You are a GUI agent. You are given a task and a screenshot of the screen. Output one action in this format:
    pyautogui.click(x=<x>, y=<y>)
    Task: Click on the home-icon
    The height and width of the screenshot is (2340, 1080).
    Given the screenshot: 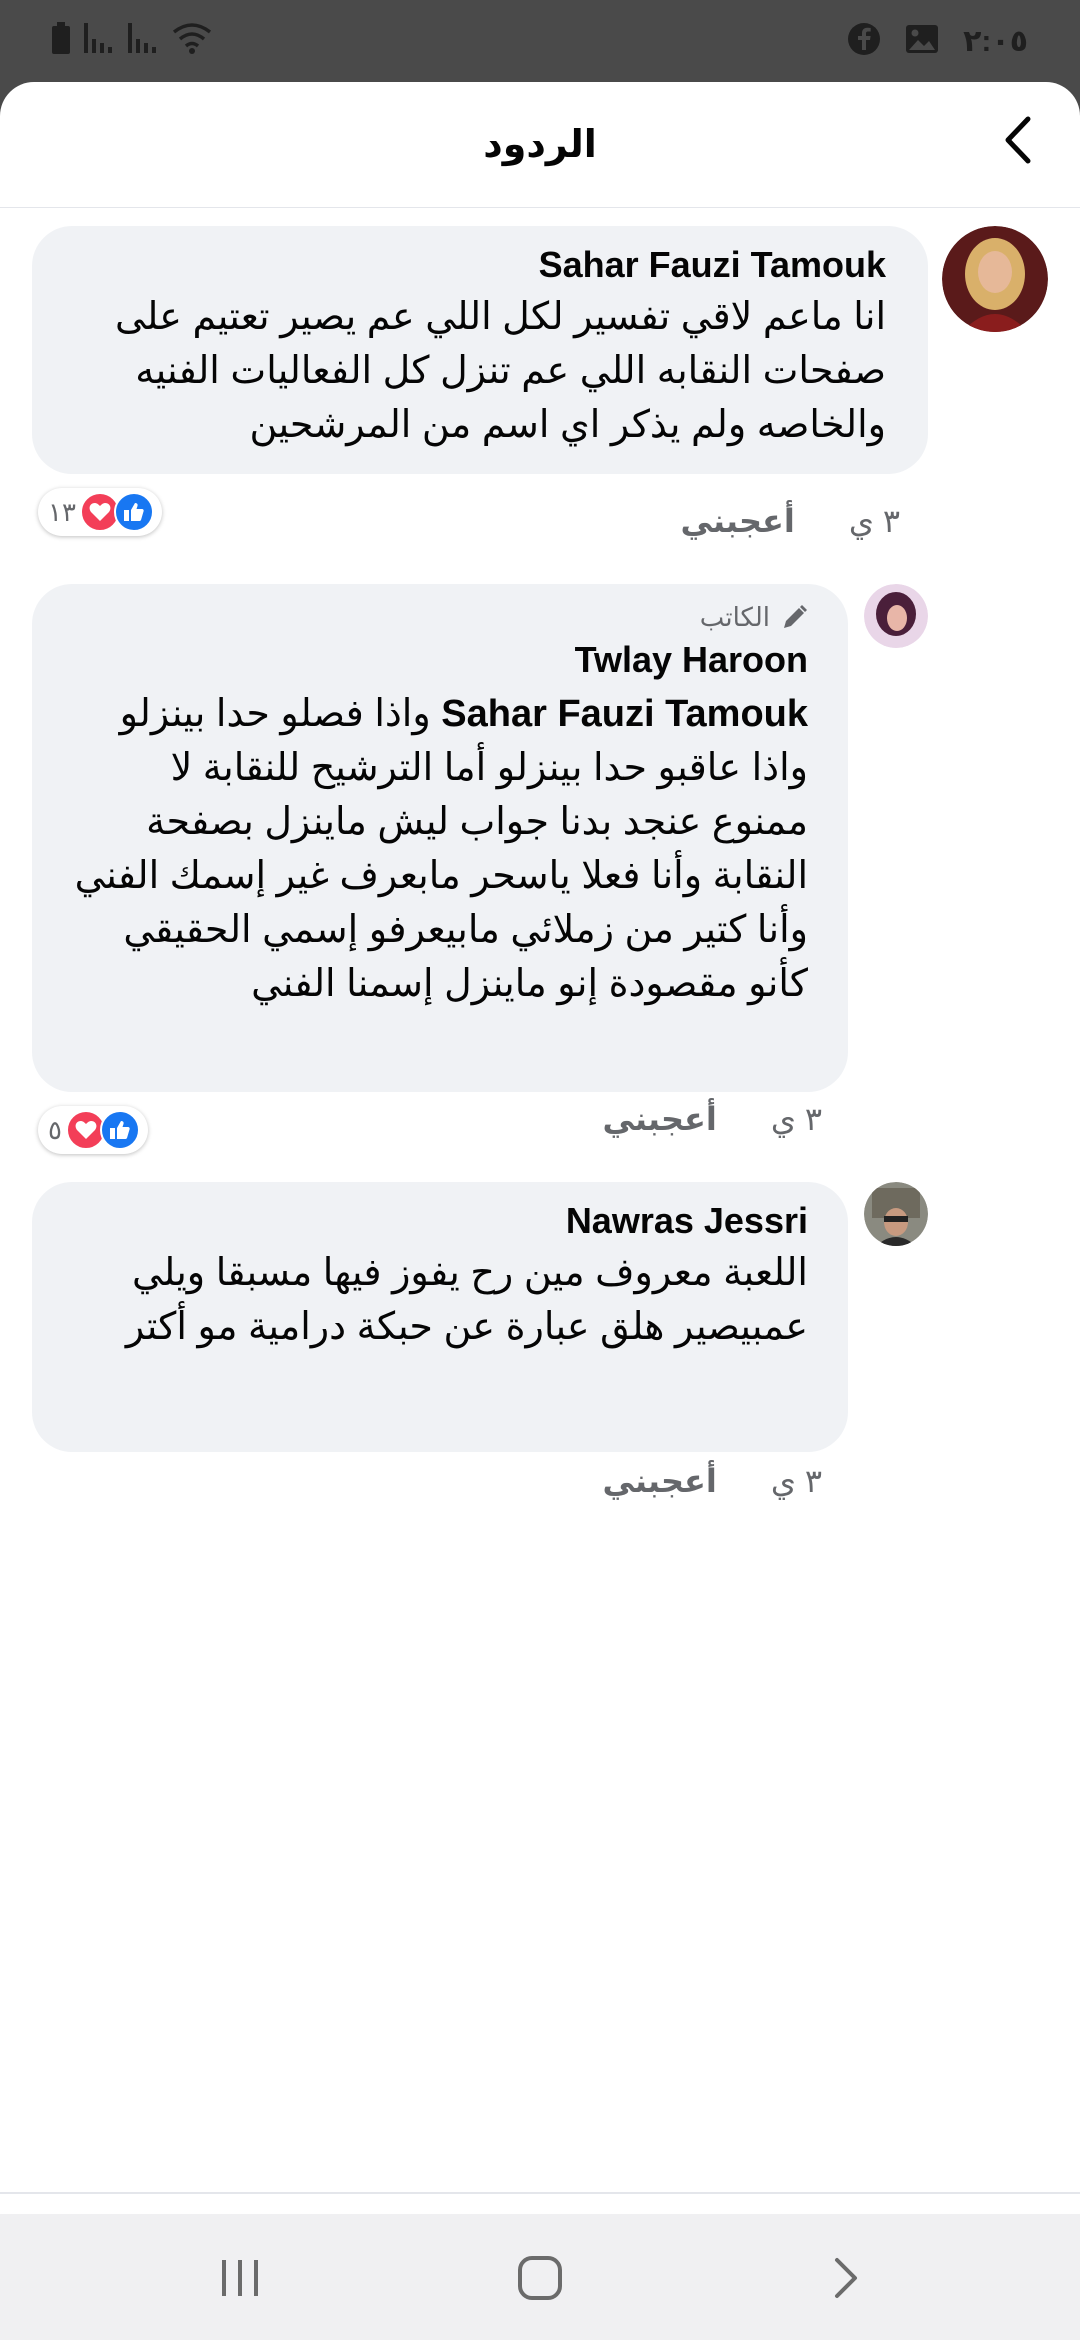 What is the action you would take?
    pyautogui.click(x=540, y=2278)
    